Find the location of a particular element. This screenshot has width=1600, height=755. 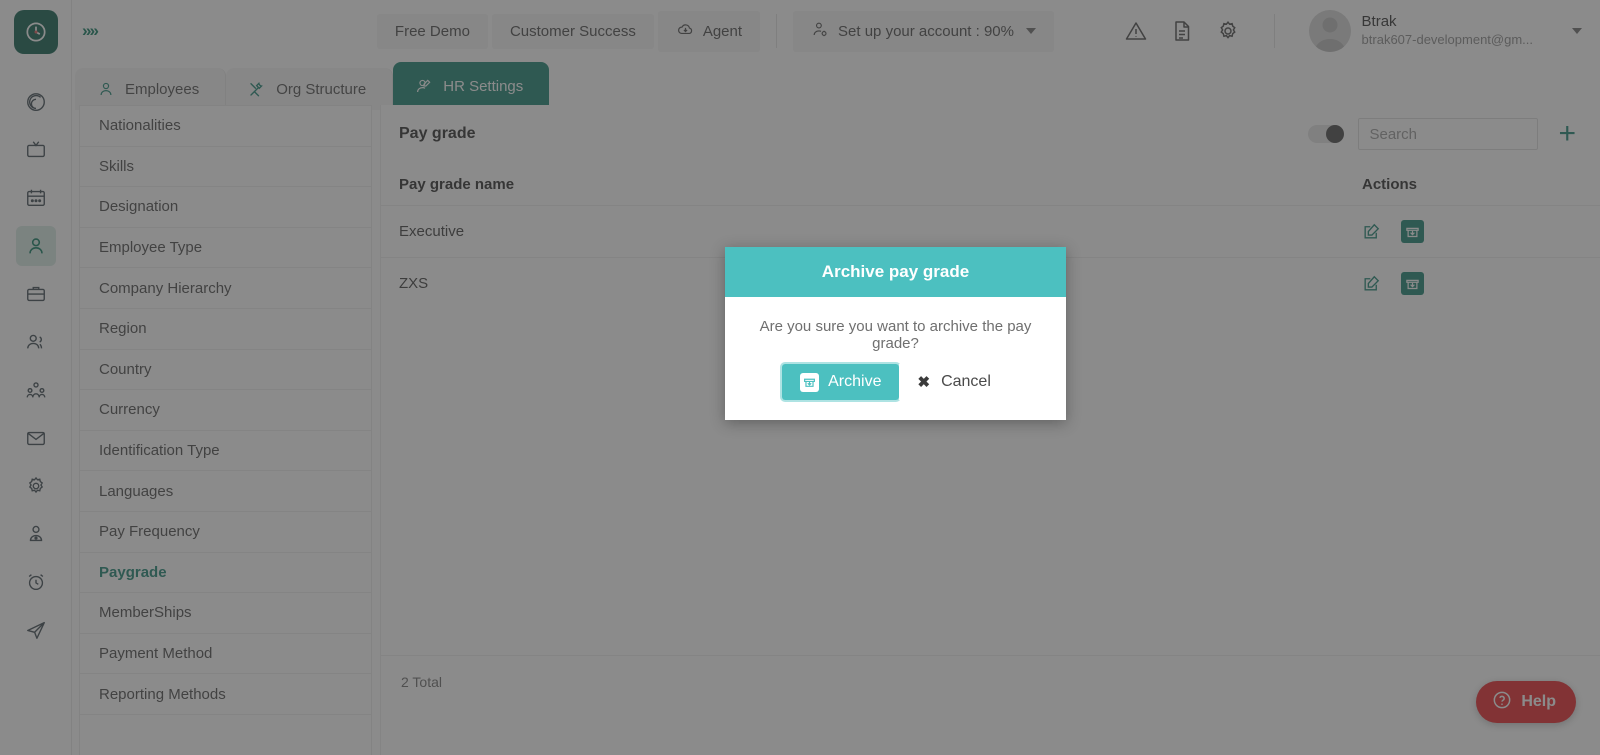

close-x-icon: ✖ is located at coordinates (924, 382).